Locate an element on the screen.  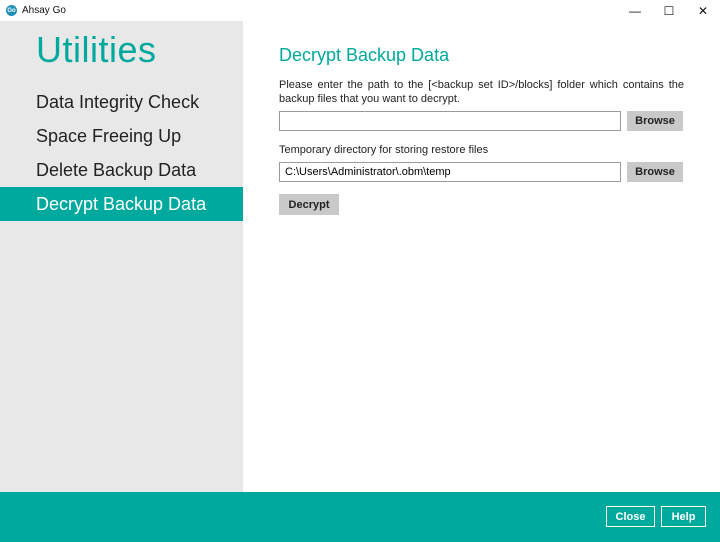
sidebar-item-space-freeing-up: Space Freeing Up is located at coordinates (121, 136).